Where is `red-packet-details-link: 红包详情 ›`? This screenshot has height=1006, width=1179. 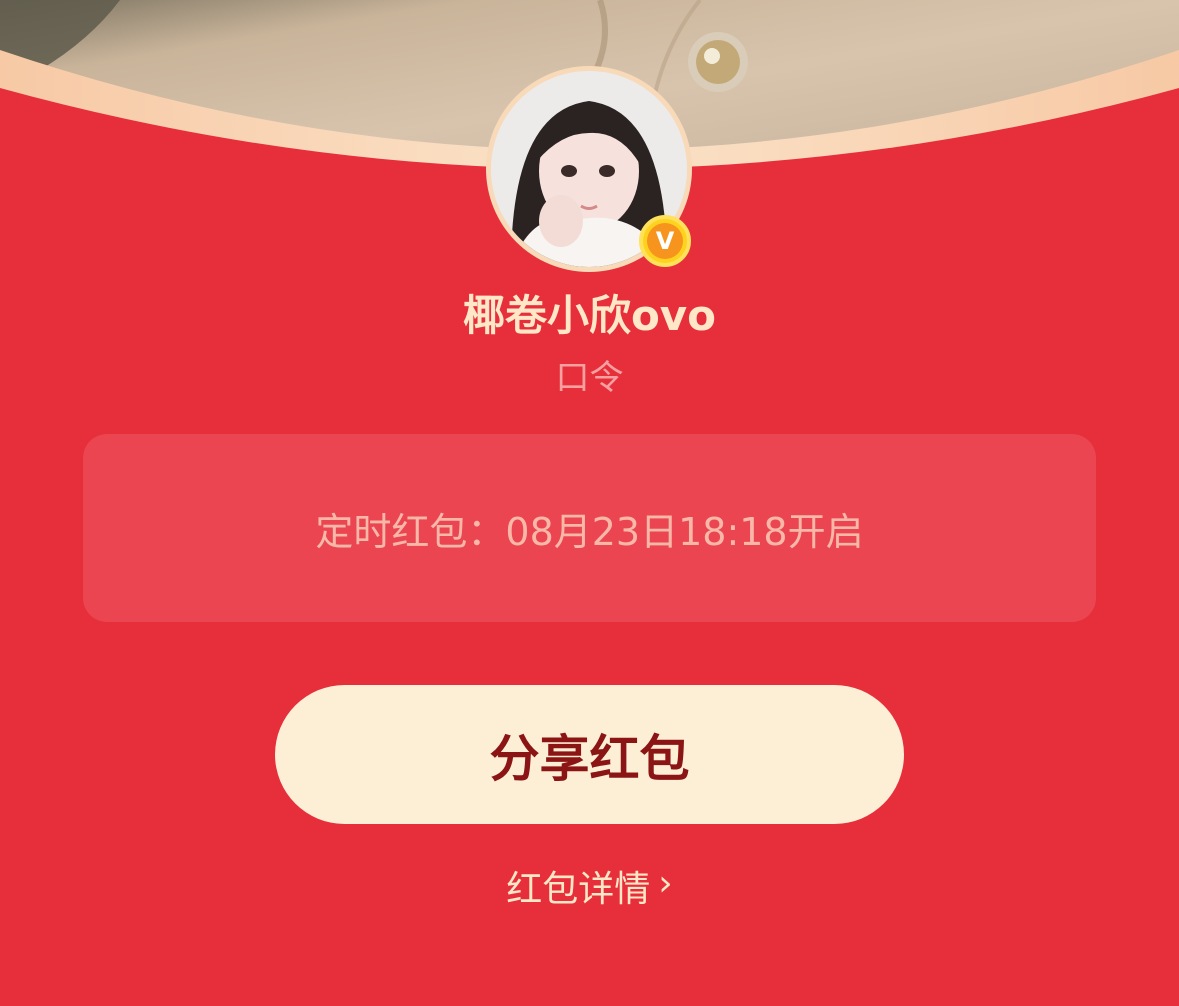
red-packet-details-link: 红包详情 › is located at coordinates (589, 886).